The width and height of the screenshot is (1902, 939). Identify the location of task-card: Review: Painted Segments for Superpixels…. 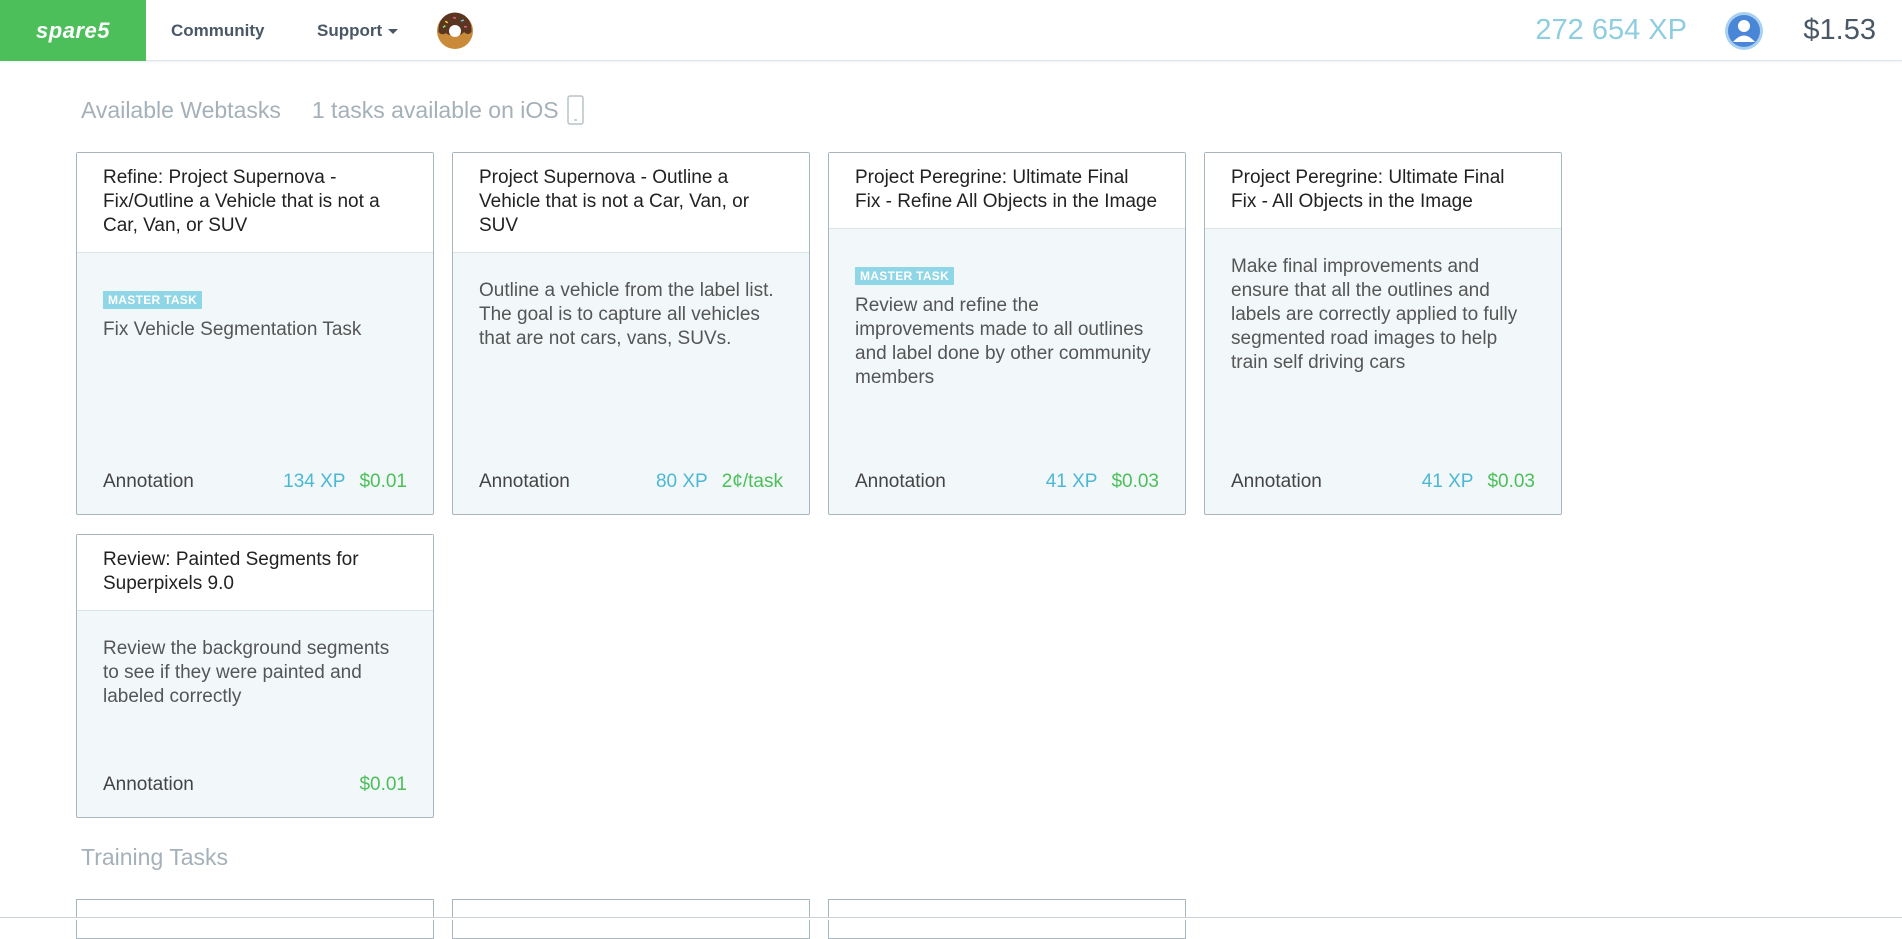
(255, 676).